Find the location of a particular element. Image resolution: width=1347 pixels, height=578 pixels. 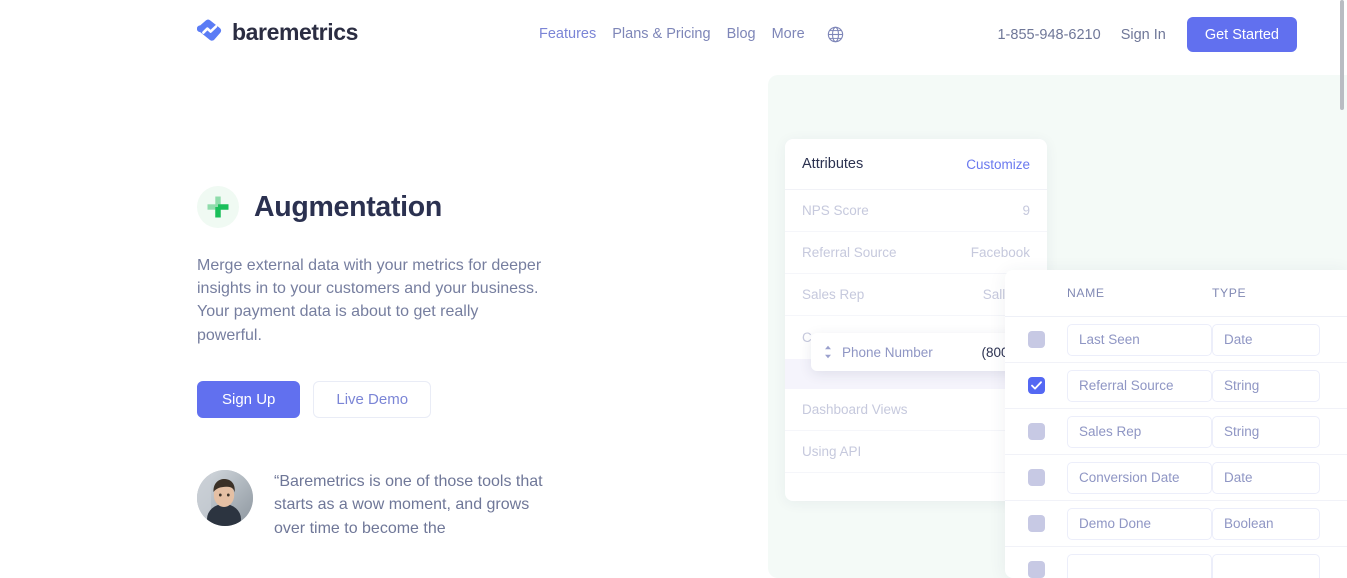

brand-logo: baremetrics is located at coordinates (277, 32).